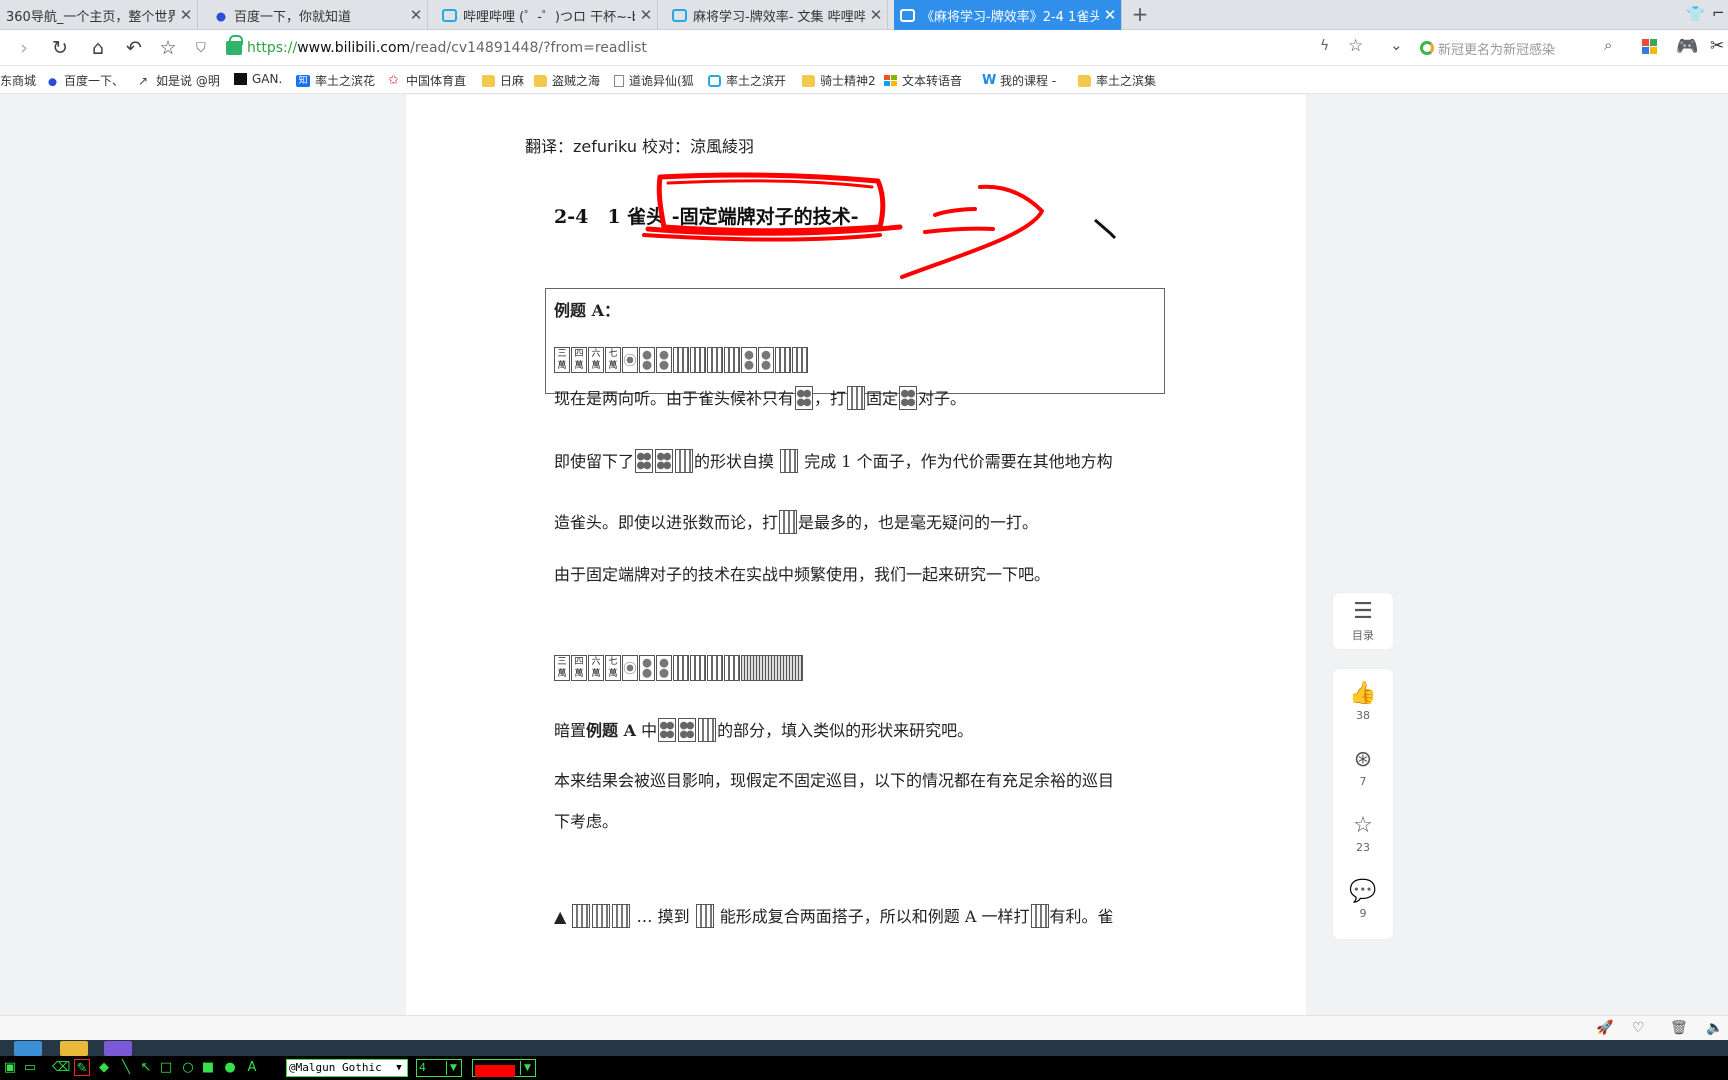 The height and width of the screenshot is (1080, 1728). What do you see at coordinates (1604, 1028) in the screenshot?
I see `rocket-icon: 🚀` at bounding box center [1604, 1028].